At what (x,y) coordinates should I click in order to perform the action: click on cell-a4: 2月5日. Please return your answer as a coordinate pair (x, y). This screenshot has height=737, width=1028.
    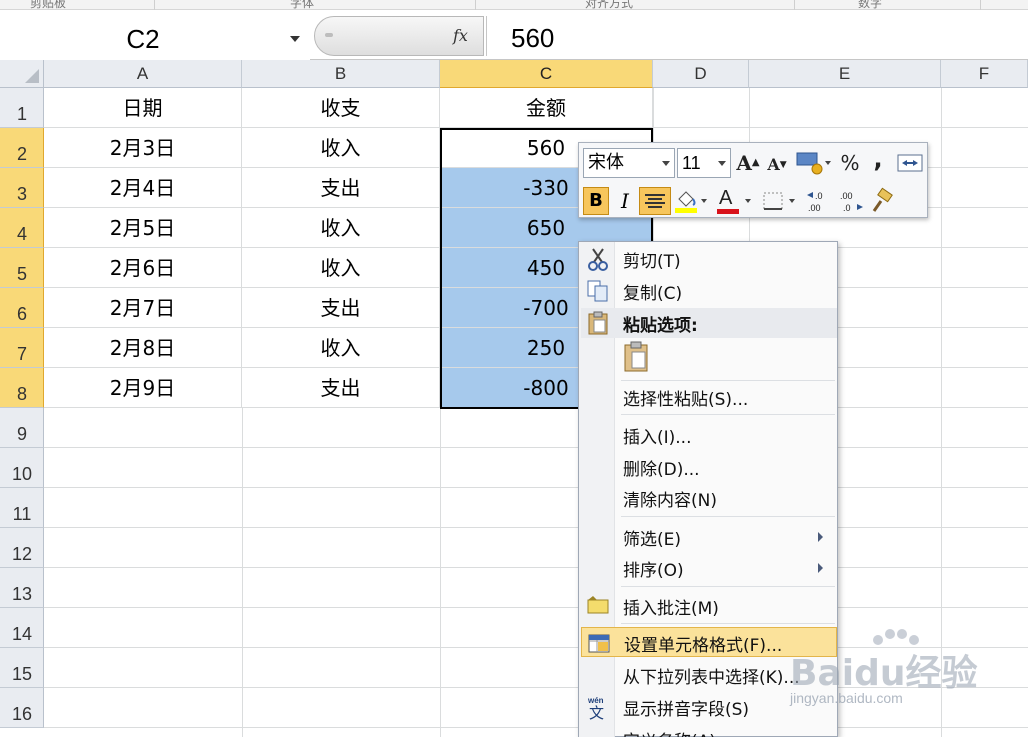
    Looking at the image, I should click on (143, 228).